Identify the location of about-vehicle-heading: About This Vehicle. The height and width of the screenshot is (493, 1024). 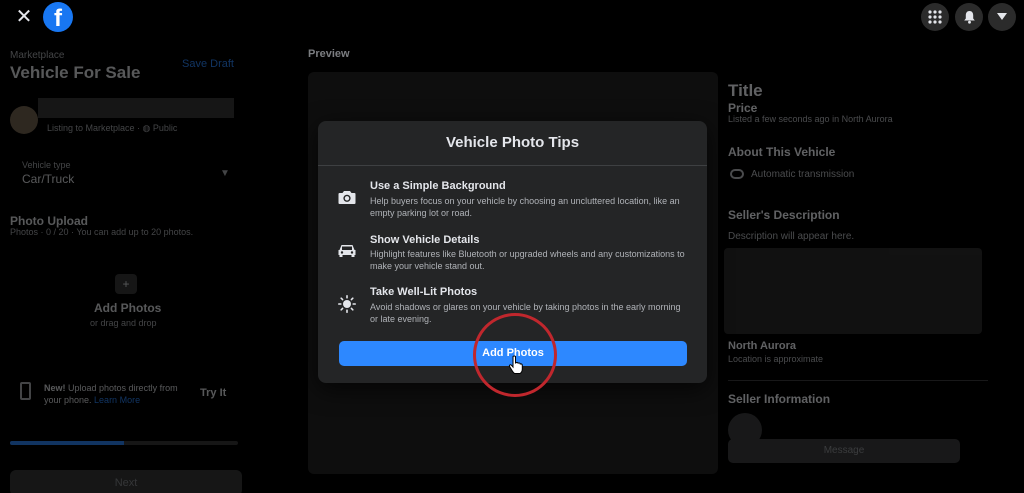
(782, 152).